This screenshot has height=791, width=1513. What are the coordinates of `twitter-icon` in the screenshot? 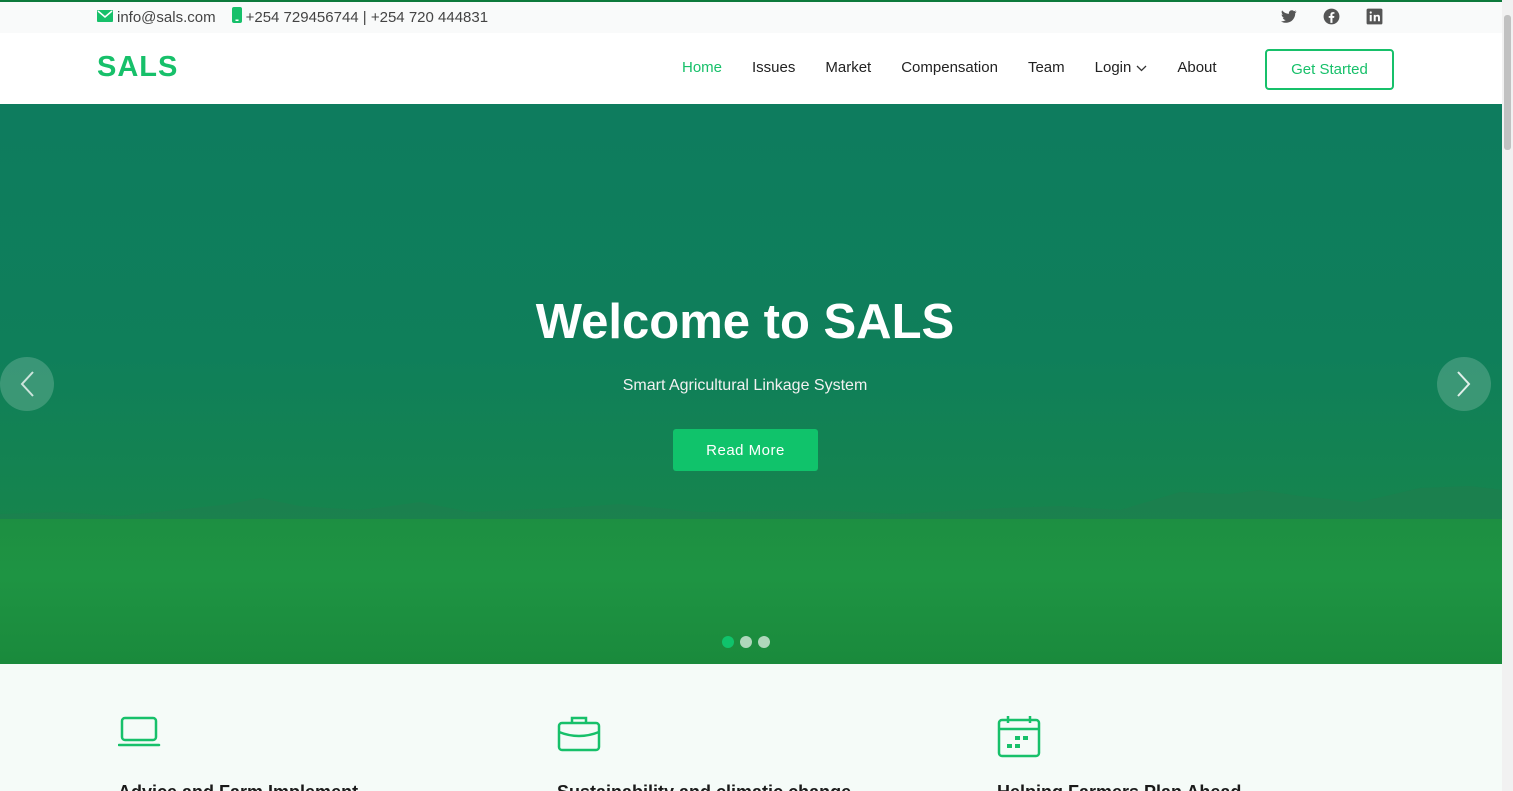 It's located at (1288, 16).